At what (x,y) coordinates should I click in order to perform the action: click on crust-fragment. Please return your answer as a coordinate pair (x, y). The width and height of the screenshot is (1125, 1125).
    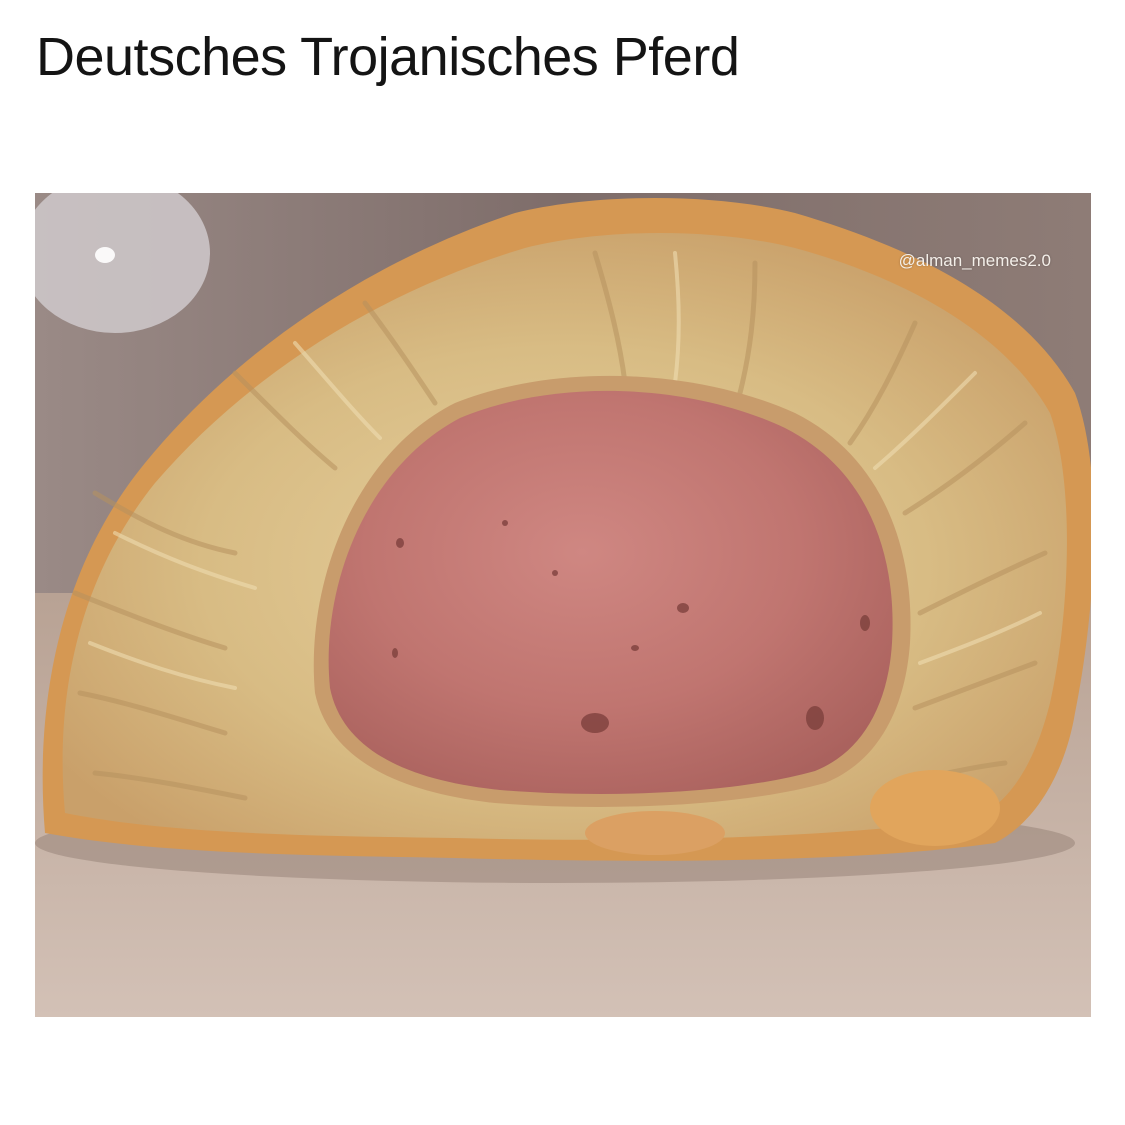
    Looking at the image, I should click on (935, 808).